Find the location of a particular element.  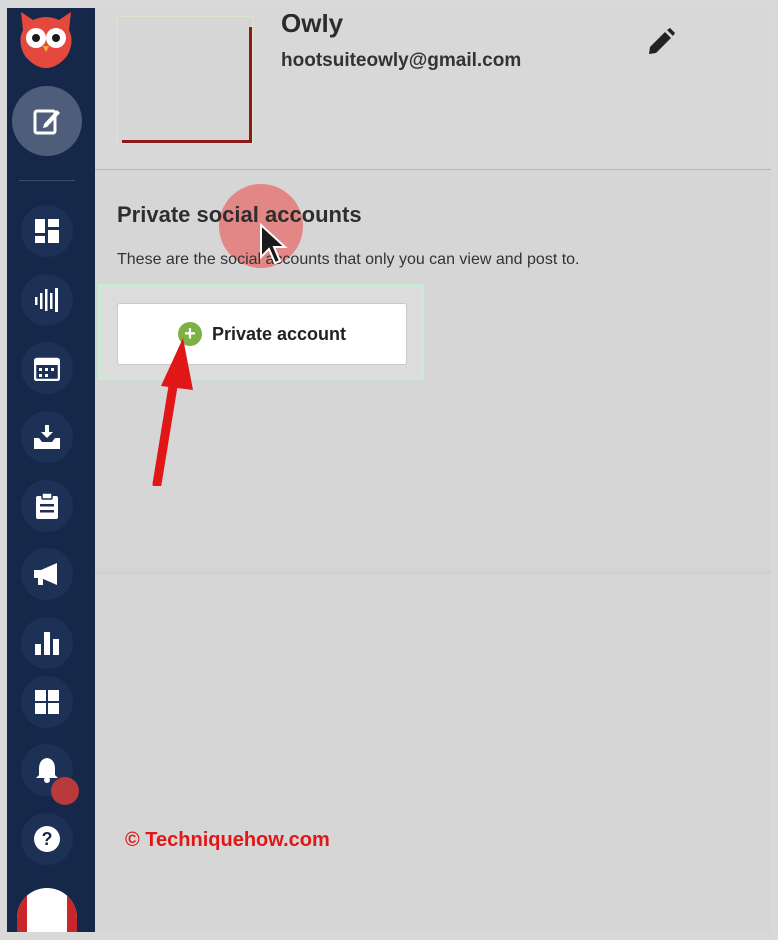

avatar is located at coordinates (47, 910).